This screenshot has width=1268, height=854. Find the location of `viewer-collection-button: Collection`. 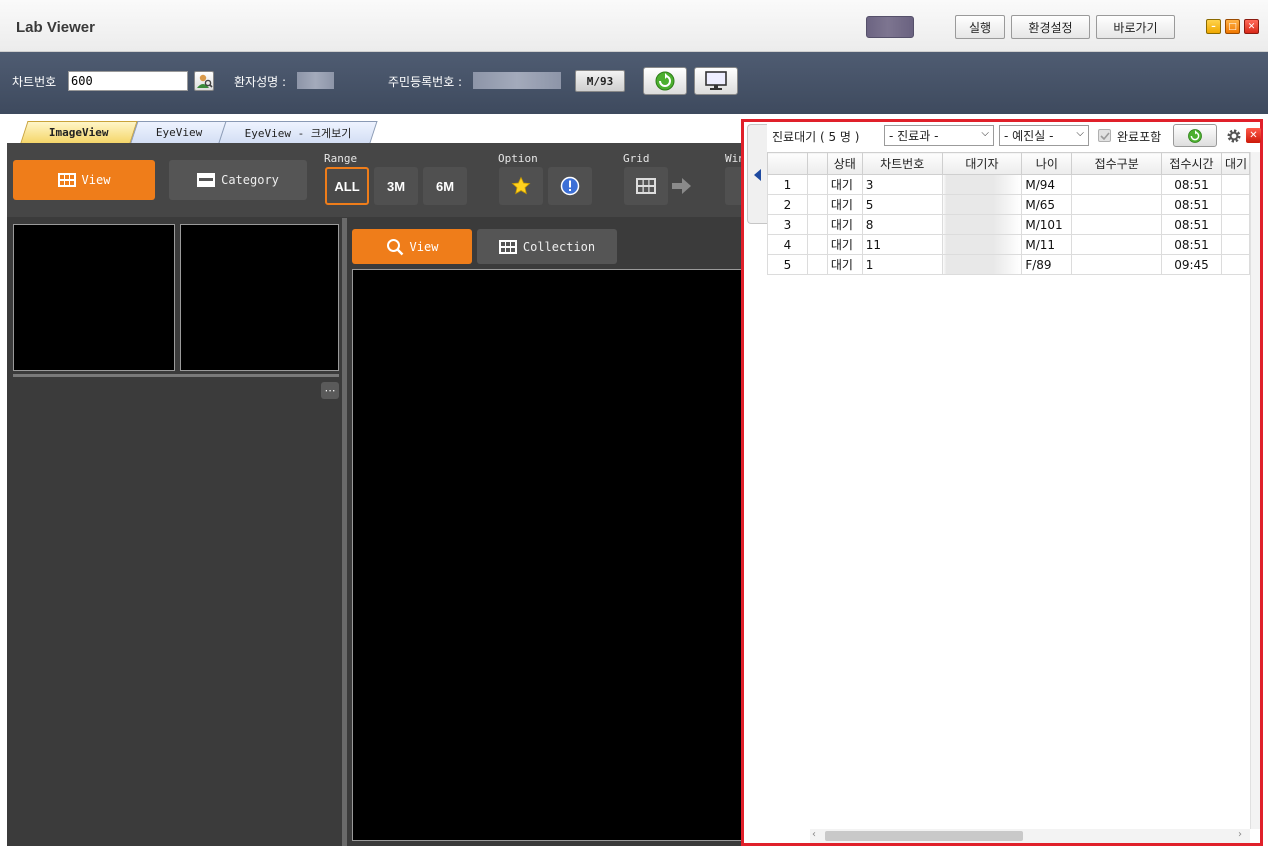

viewer-collection-button: Collection is located at coordinates (547, 246).